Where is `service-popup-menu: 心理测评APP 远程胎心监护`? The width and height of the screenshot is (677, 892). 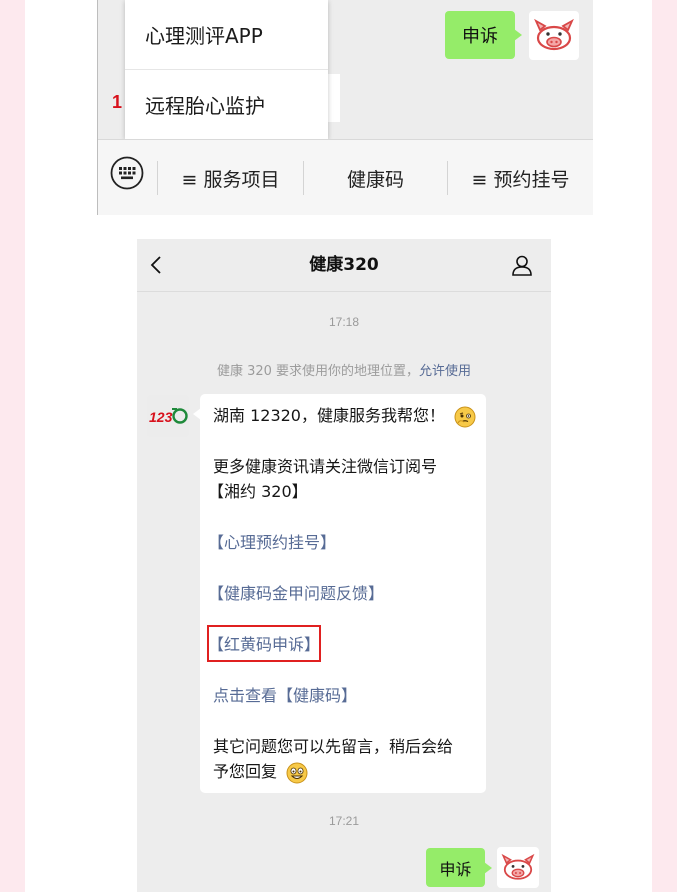 service-popup-menu: 心理测评APP 远程胎心监护 is located at coordinates (226, 69).